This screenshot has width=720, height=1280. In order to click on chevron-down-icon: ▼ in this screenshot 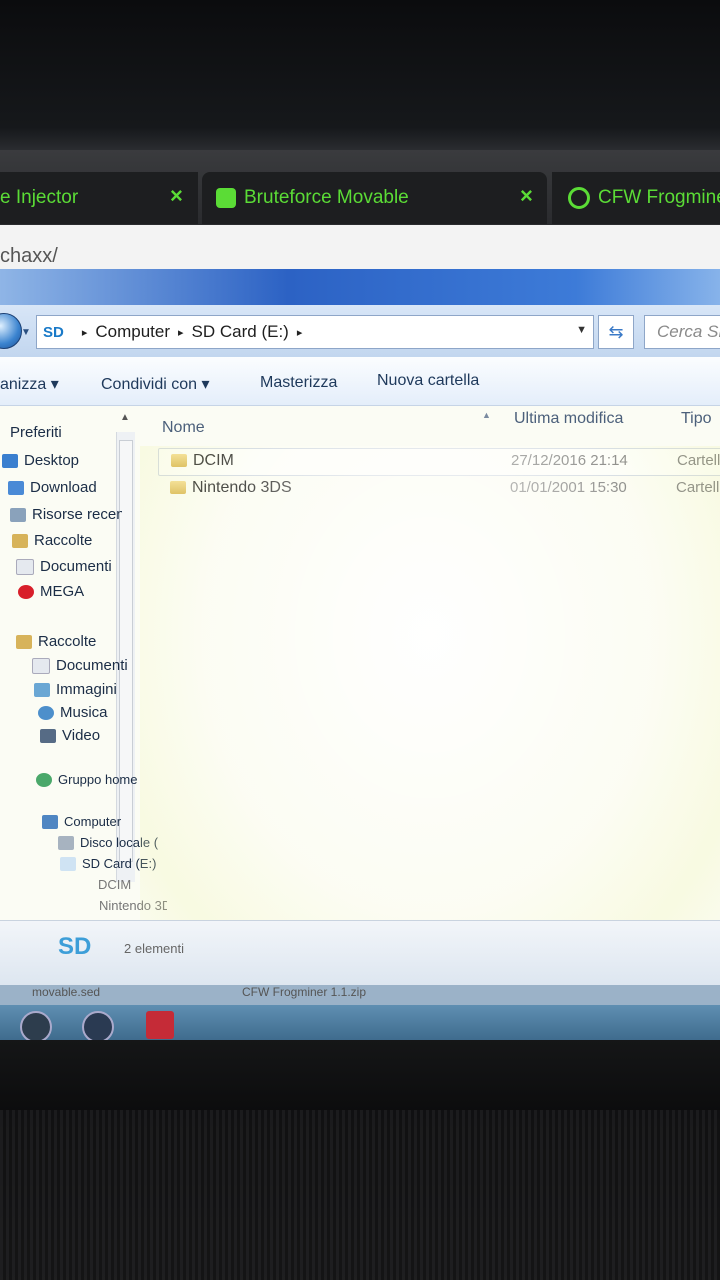, I will do `click(581, 330)`.